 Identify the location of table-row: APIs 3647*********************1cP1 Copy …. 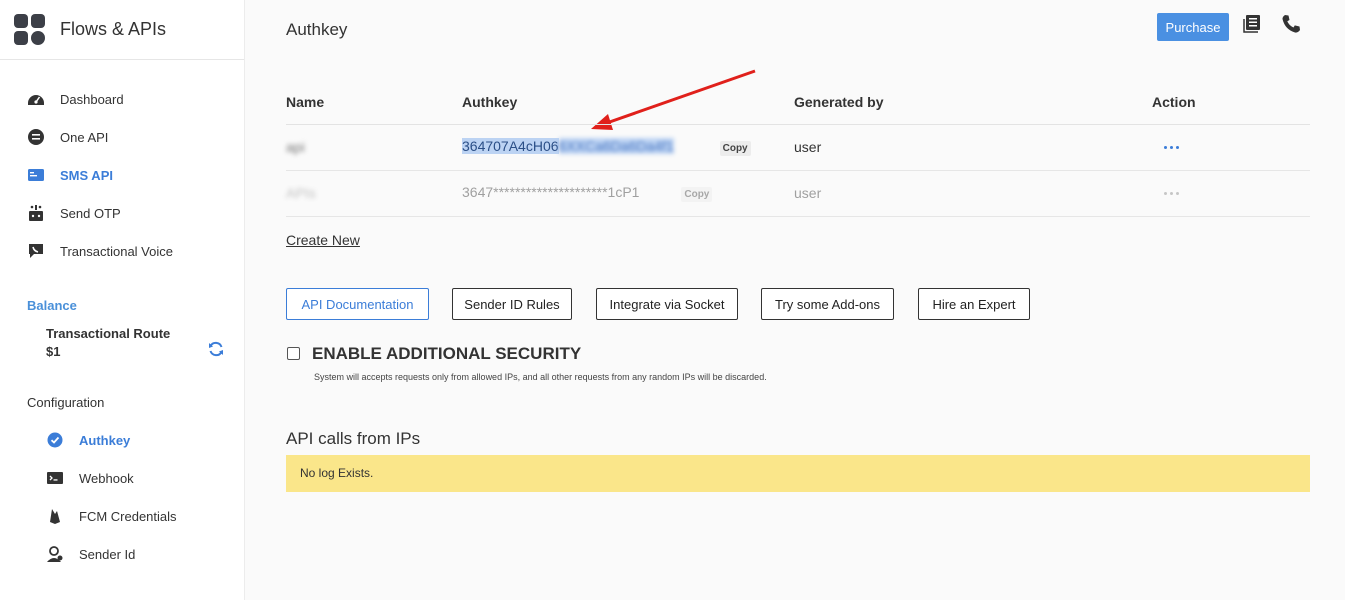
(798, 193).